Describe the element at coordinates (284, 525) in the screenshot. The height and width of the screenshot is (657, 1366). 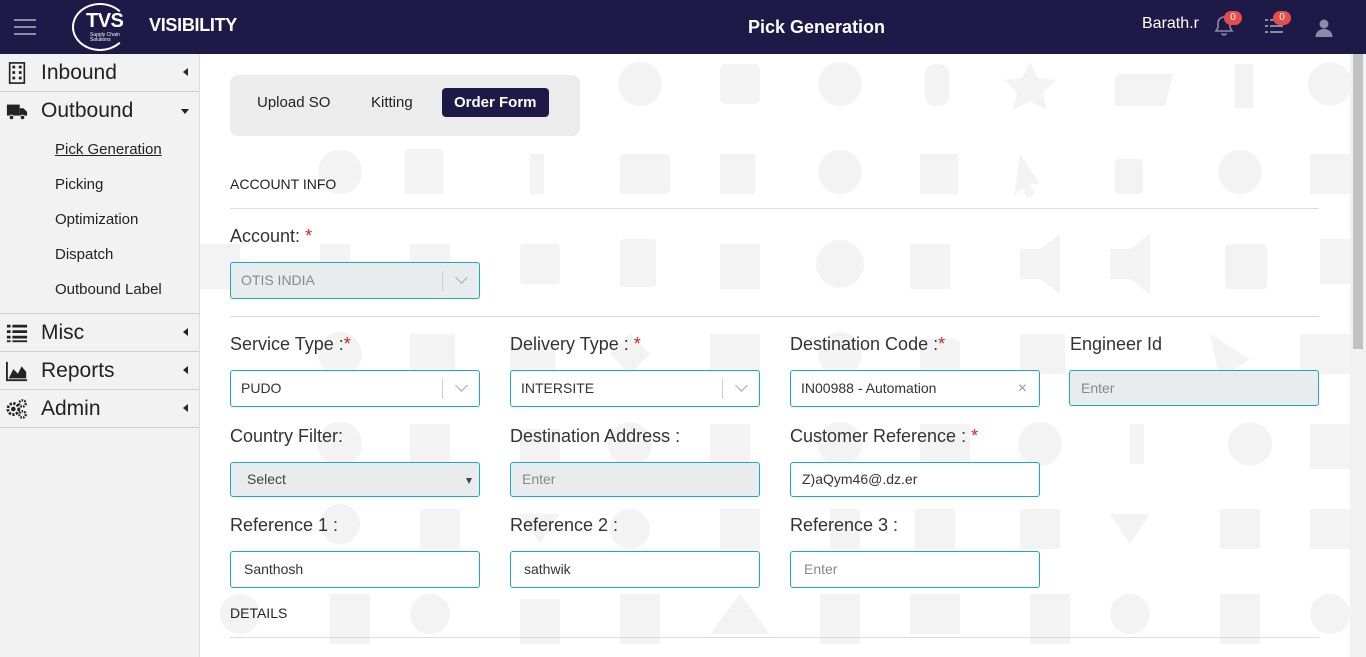
I see `reference-1-label: Reference 1 :` at that location.